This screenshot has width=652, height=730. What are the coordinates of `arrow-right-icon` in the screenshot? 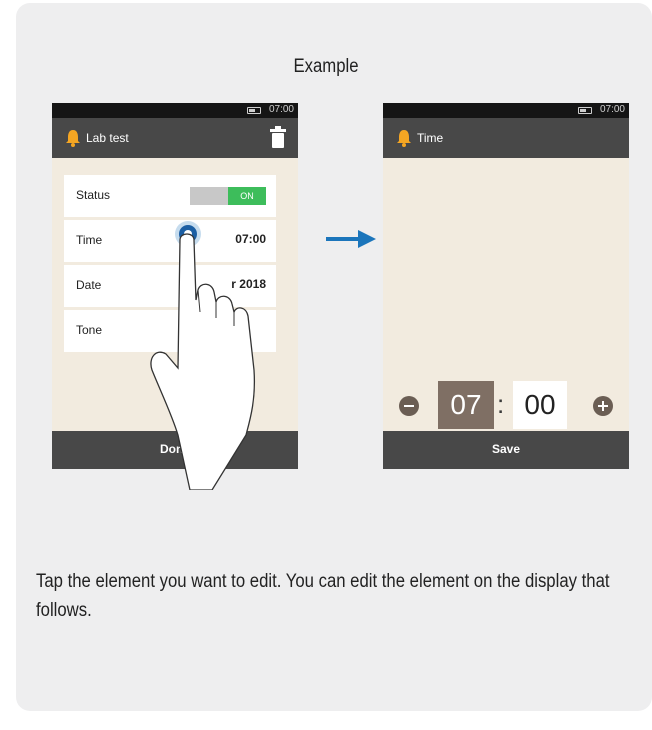 It's located at (351, 239).